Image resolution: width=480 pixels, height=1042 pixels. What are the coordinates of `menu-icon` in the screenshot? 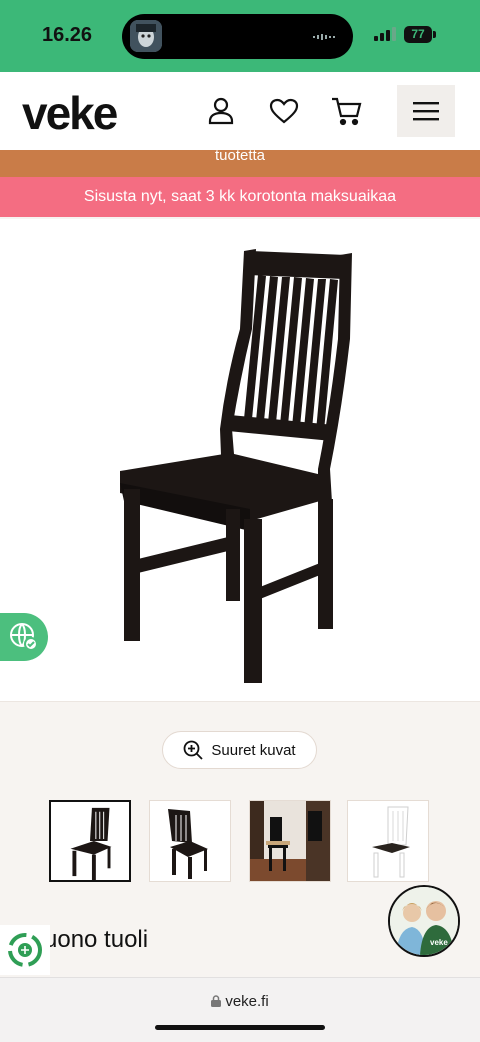 It's located at (426, 111).